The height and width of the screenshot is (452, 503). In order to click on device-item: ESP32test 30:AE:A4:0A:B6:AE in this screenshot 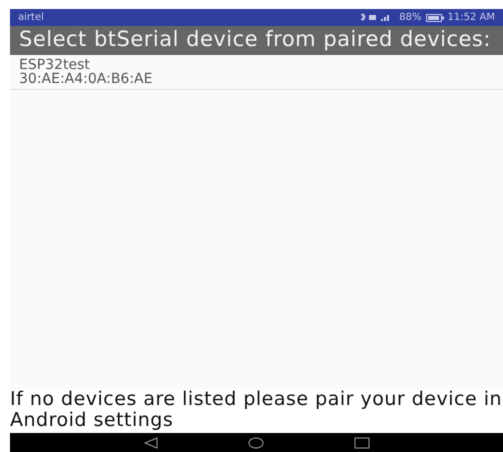, I will do `click(256, 72)`.